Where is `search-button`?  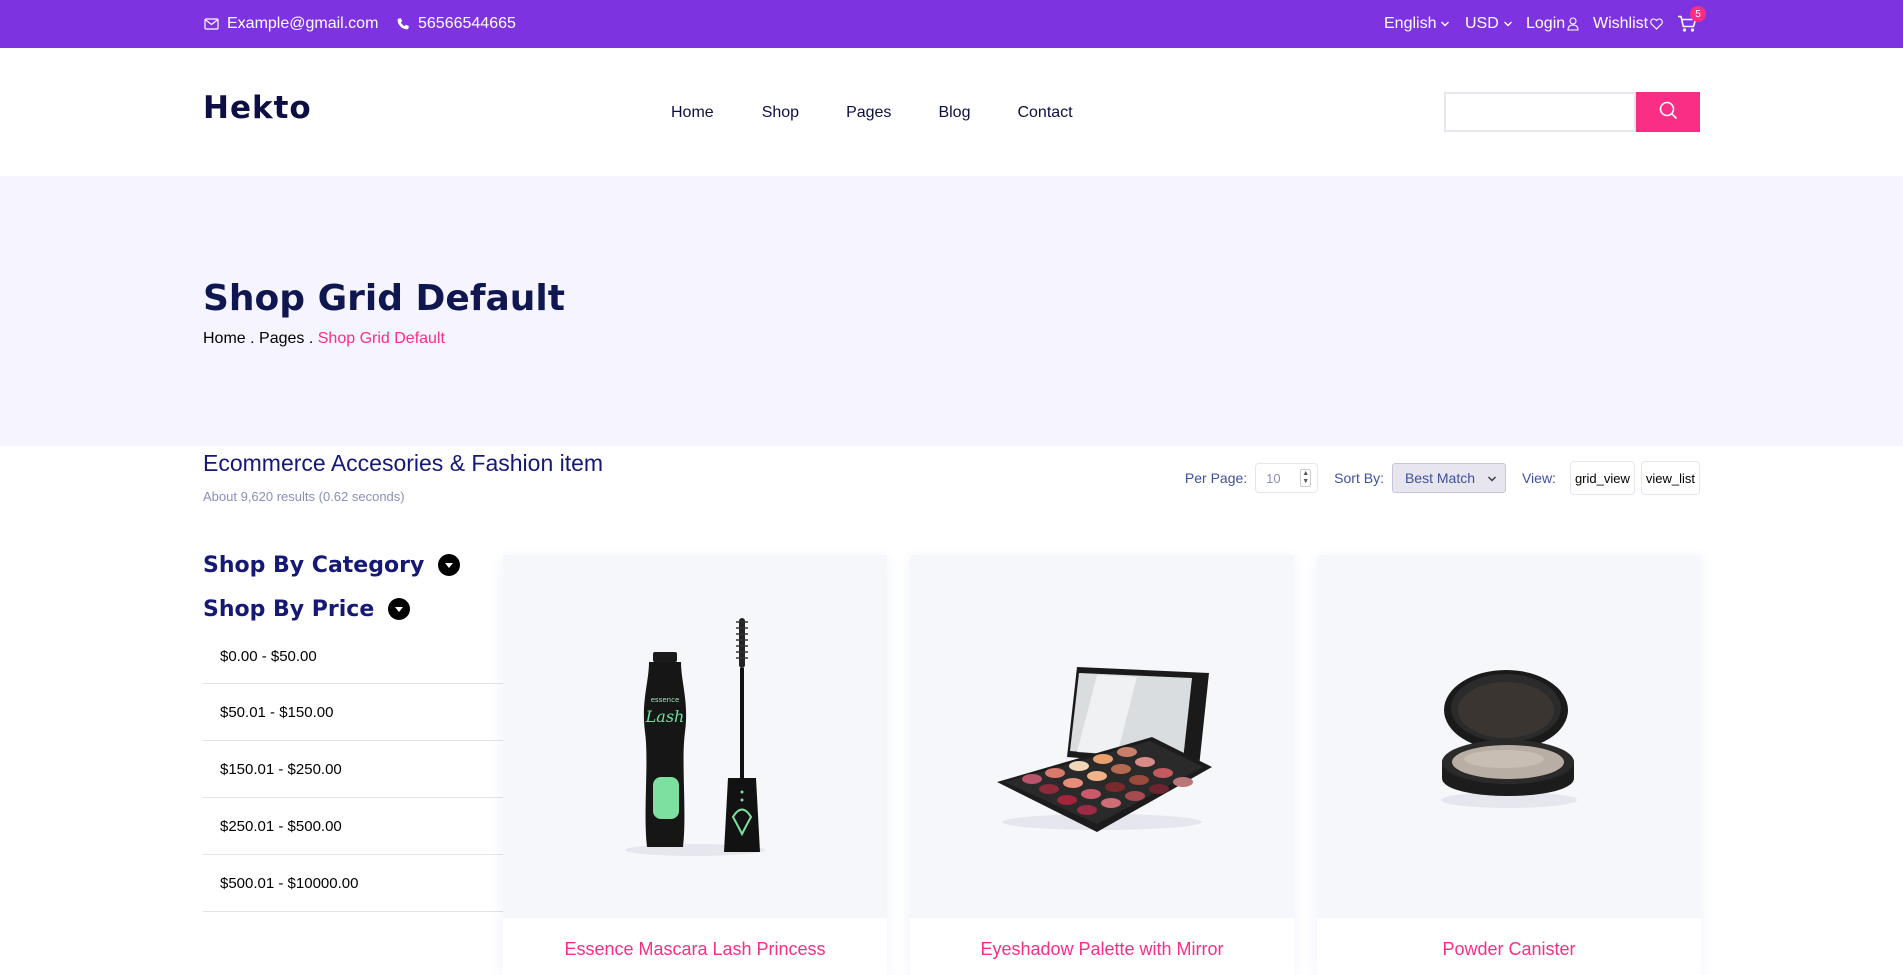
search-button is located at coordinates (1668, 112).